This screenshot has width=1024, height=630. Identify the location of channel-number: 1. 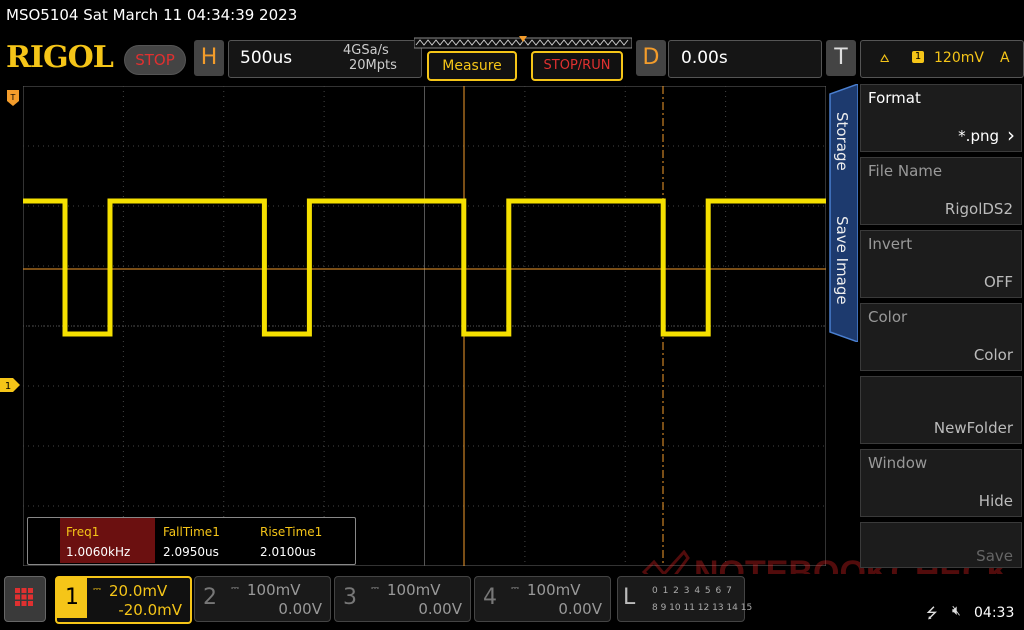
(72, 598).